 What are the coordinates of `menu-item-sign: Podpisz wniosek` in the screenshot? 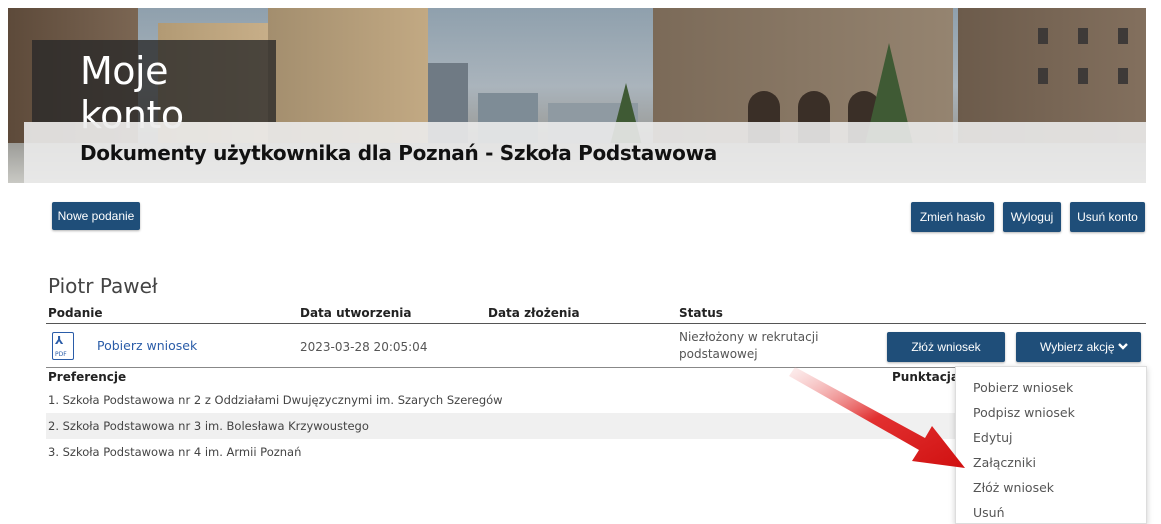 It's located at (1024, 412).